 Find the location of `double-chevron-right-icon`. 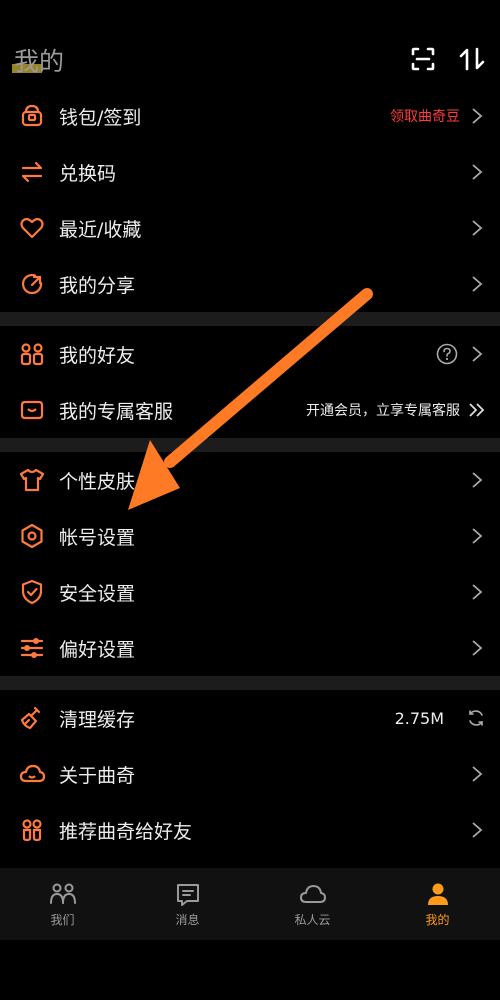

double-chevron-right-icon is located at coordinates (477, 410).